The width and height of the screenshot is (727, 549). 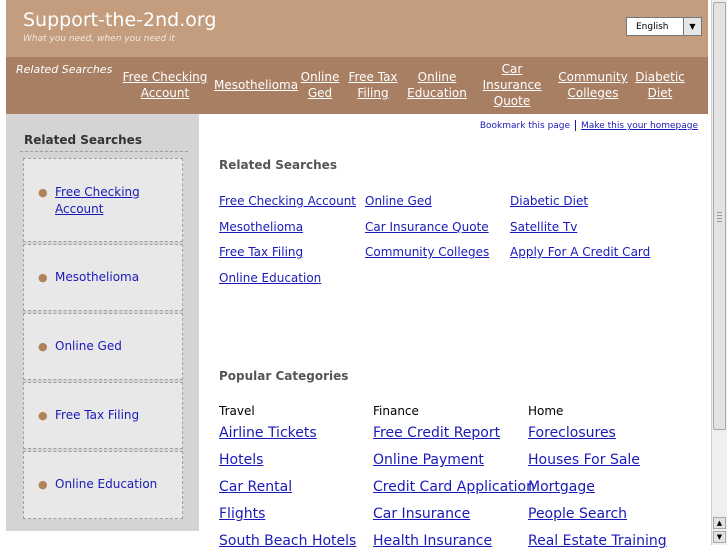 What do you see at coordinates (261, 252) in the screenshot?
I see `related-link: Free Tax Filing` at bounding box center [261, 252].